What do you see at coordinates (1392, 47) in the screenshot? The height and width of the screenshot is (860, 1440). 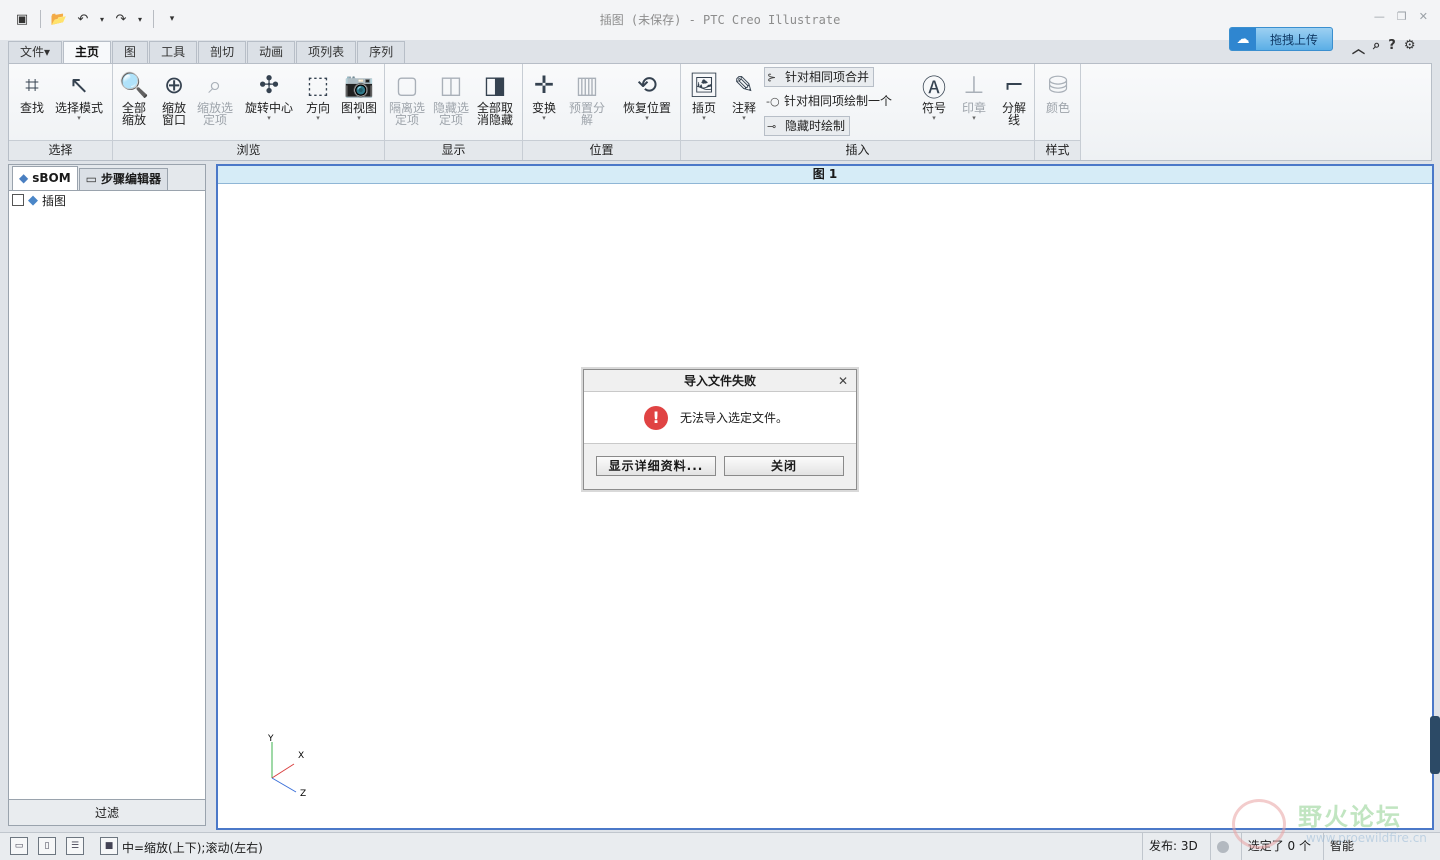 I see `help-icon: ?` at bounding box center [1392, 47].